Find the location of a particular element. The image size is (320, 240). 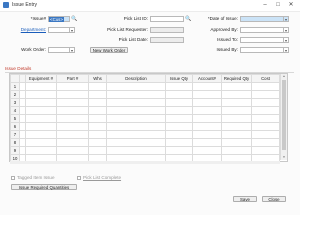

vertical-scrollbar: ▲ ▼ is located at coordinates (283, 117).